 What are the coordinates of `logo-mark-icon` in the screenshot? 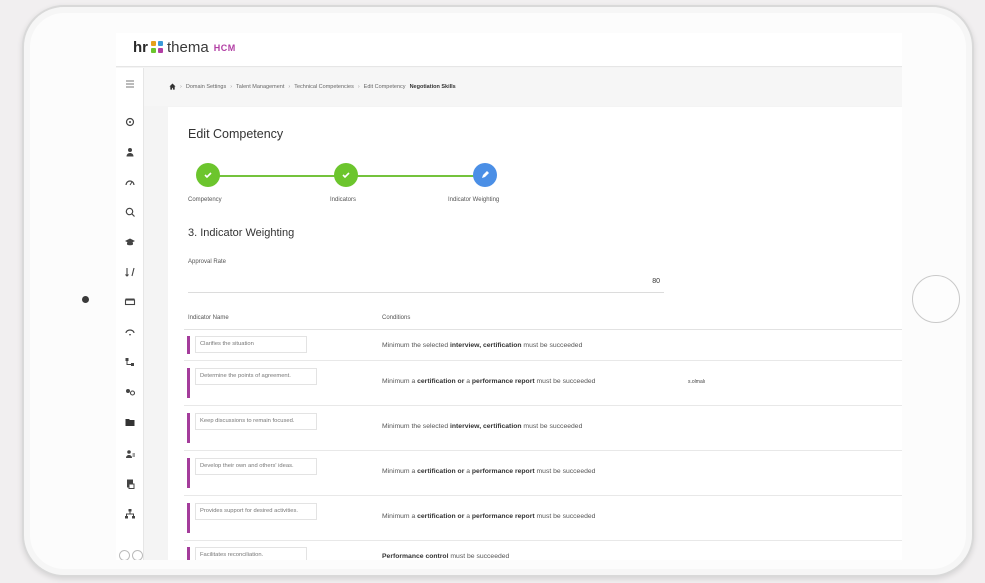 It's located at (157, 47).